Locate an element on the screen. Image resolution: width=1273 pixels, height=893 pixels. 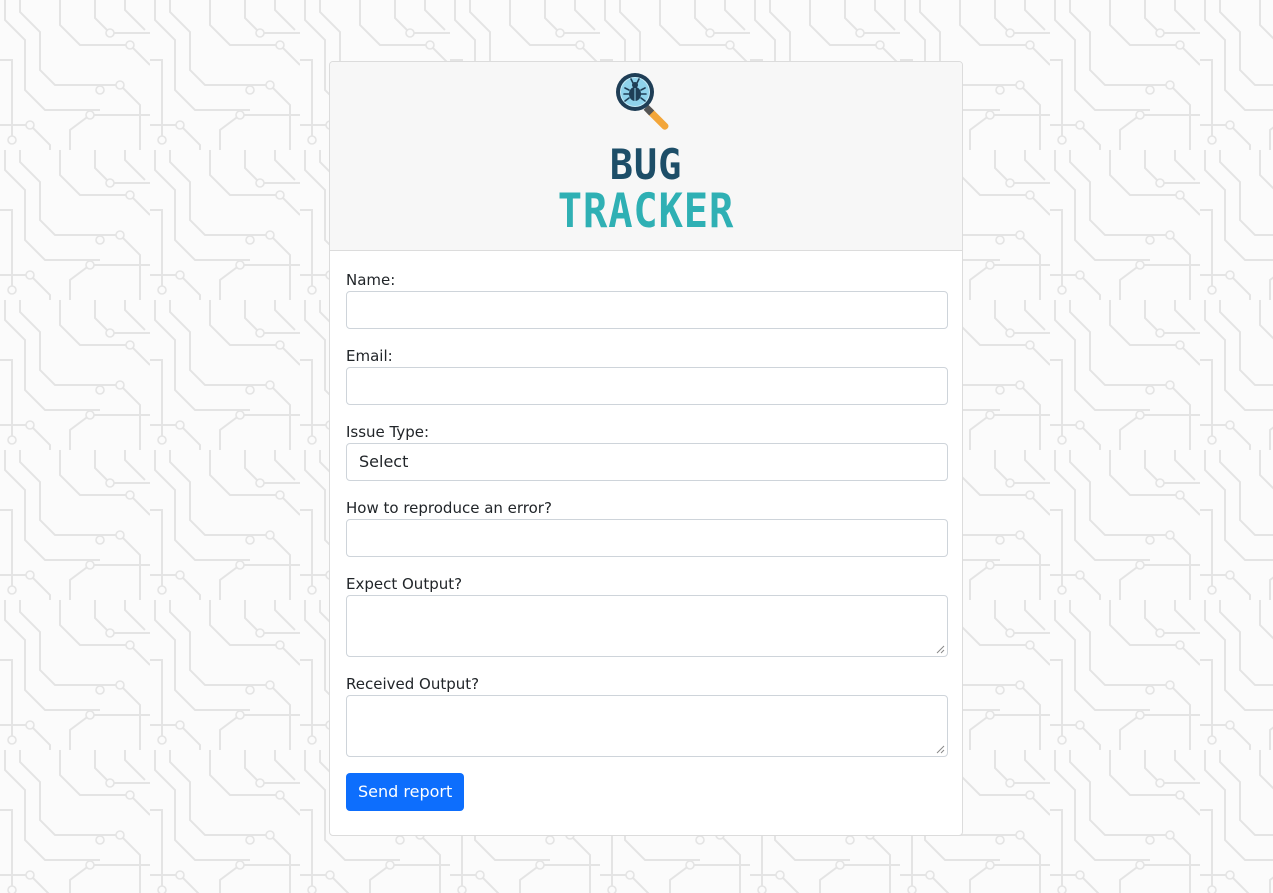
received-output-label: Received Output? is located at coordinates (413, 684).